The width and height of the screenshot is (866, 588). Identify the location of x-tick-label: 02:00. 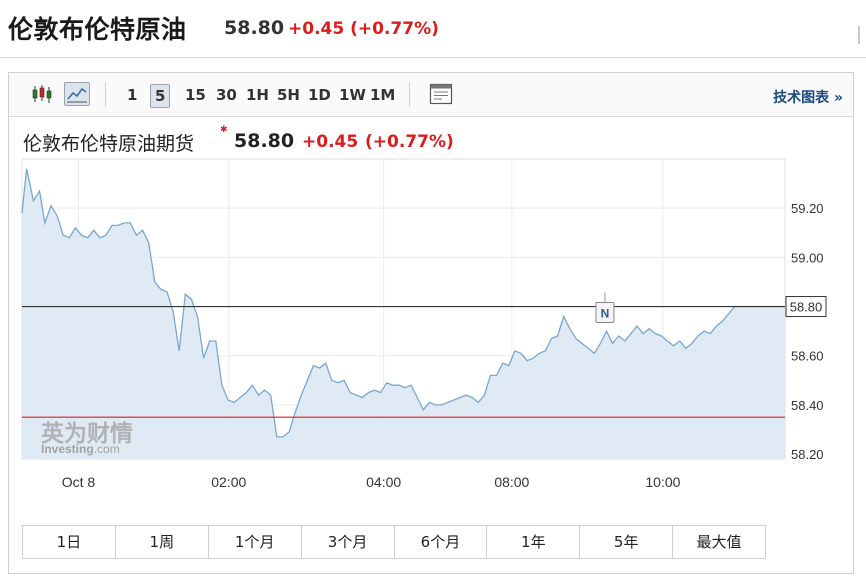
(228, 482).